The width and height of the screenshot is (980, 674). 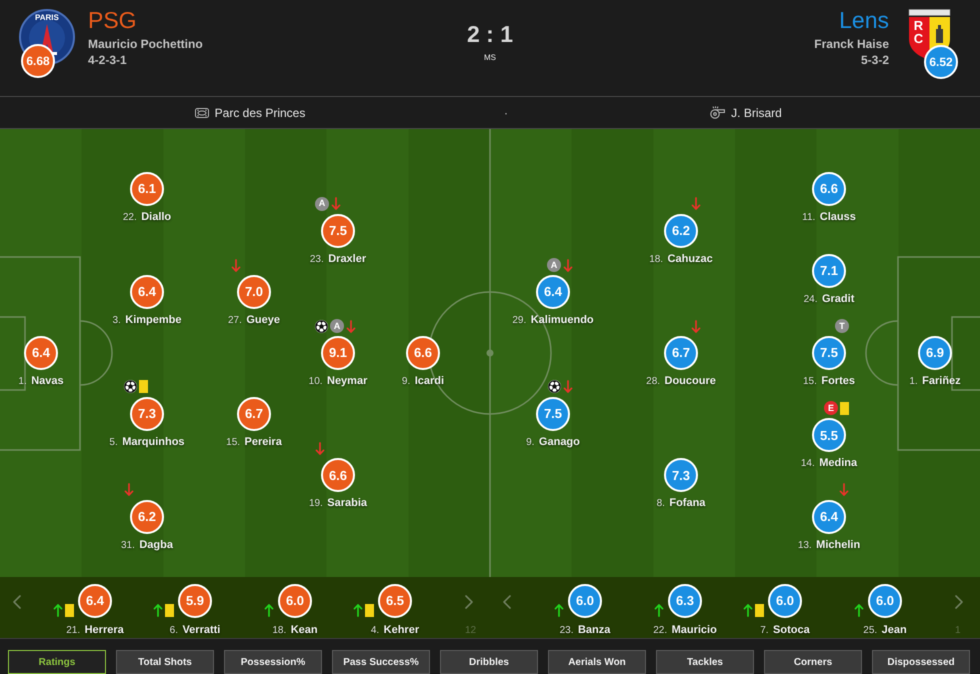 What do you see at coordinates (112, 20) in the screenshot?
I see `team-name: PSG` at bounding box center [112, 20].